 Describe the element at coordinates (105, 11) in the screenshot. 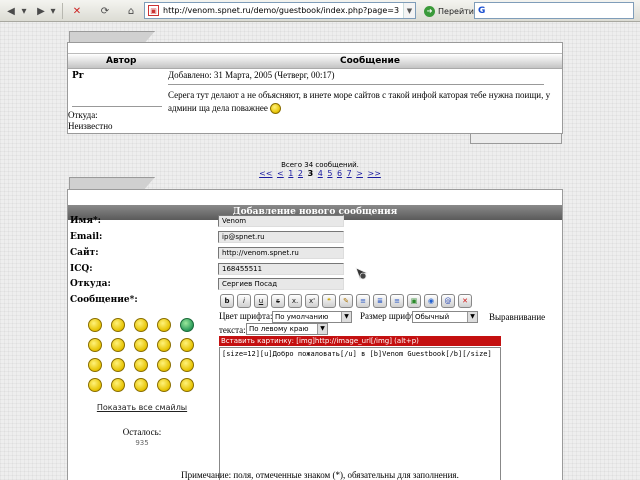

I see `reload-icon: ⟳` at that location.